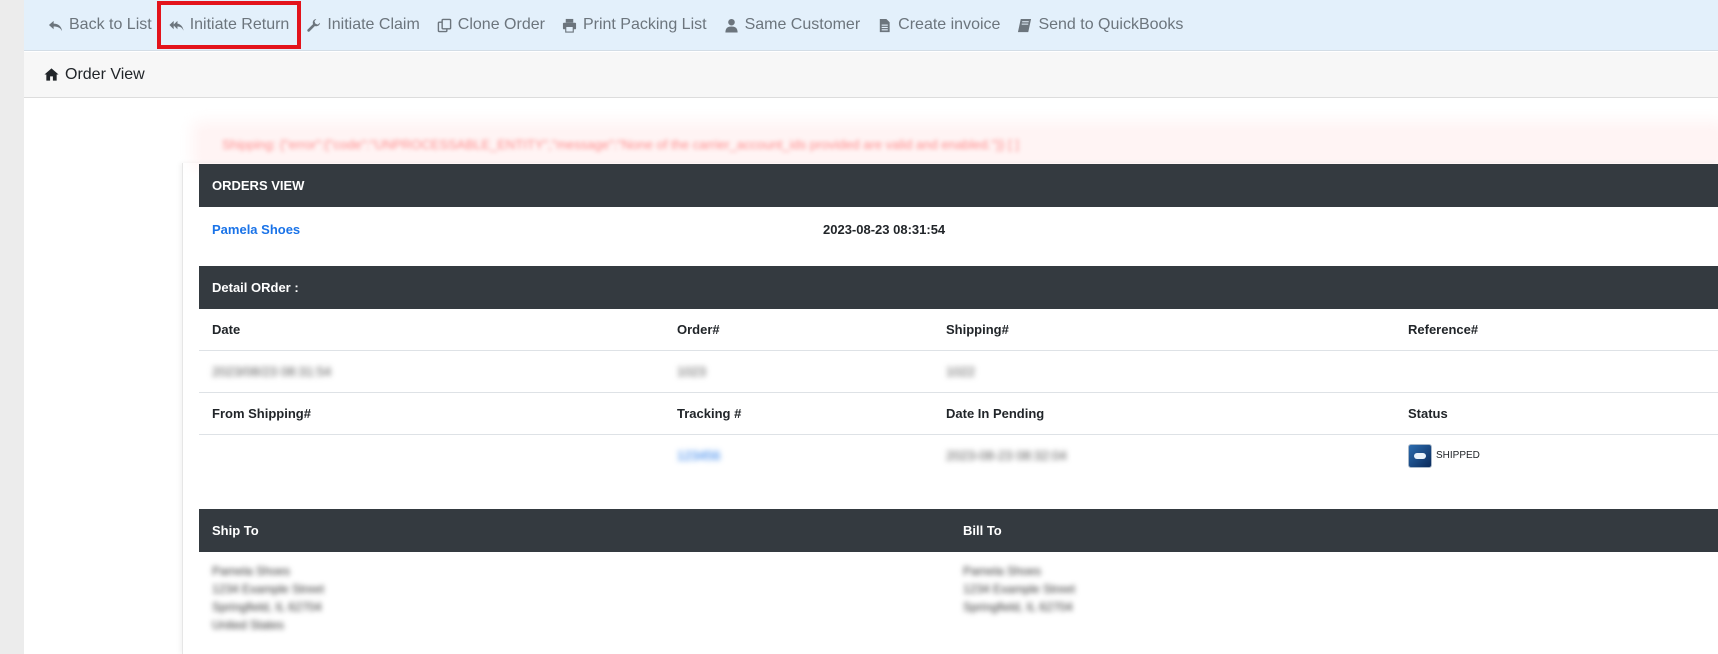  Describe the element at coordinates (12, 327) in the screenshot. I see `left-gutter` at that location.